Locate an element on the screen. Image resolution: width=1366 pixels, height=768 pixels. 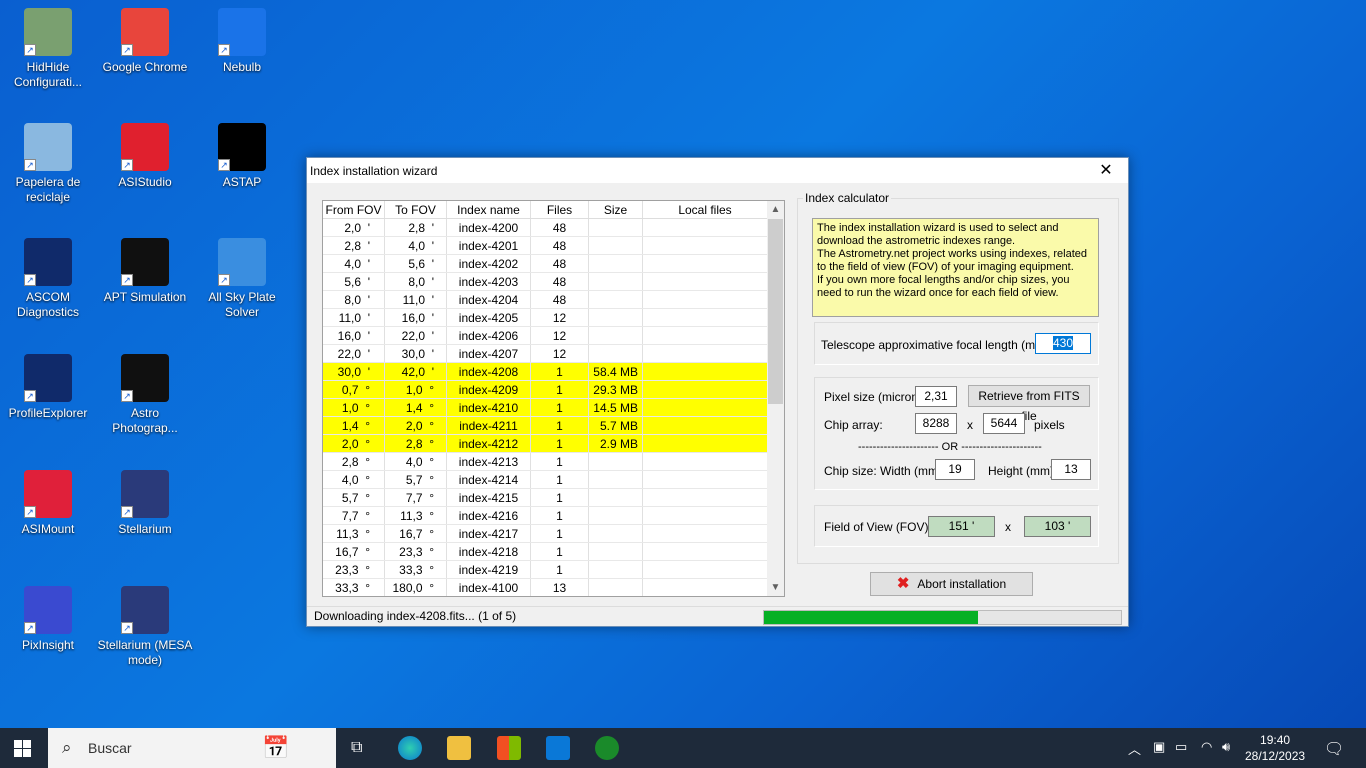
desktop-icon: ↗ Papelera de reciclaje is located at coordinates (48, 164).